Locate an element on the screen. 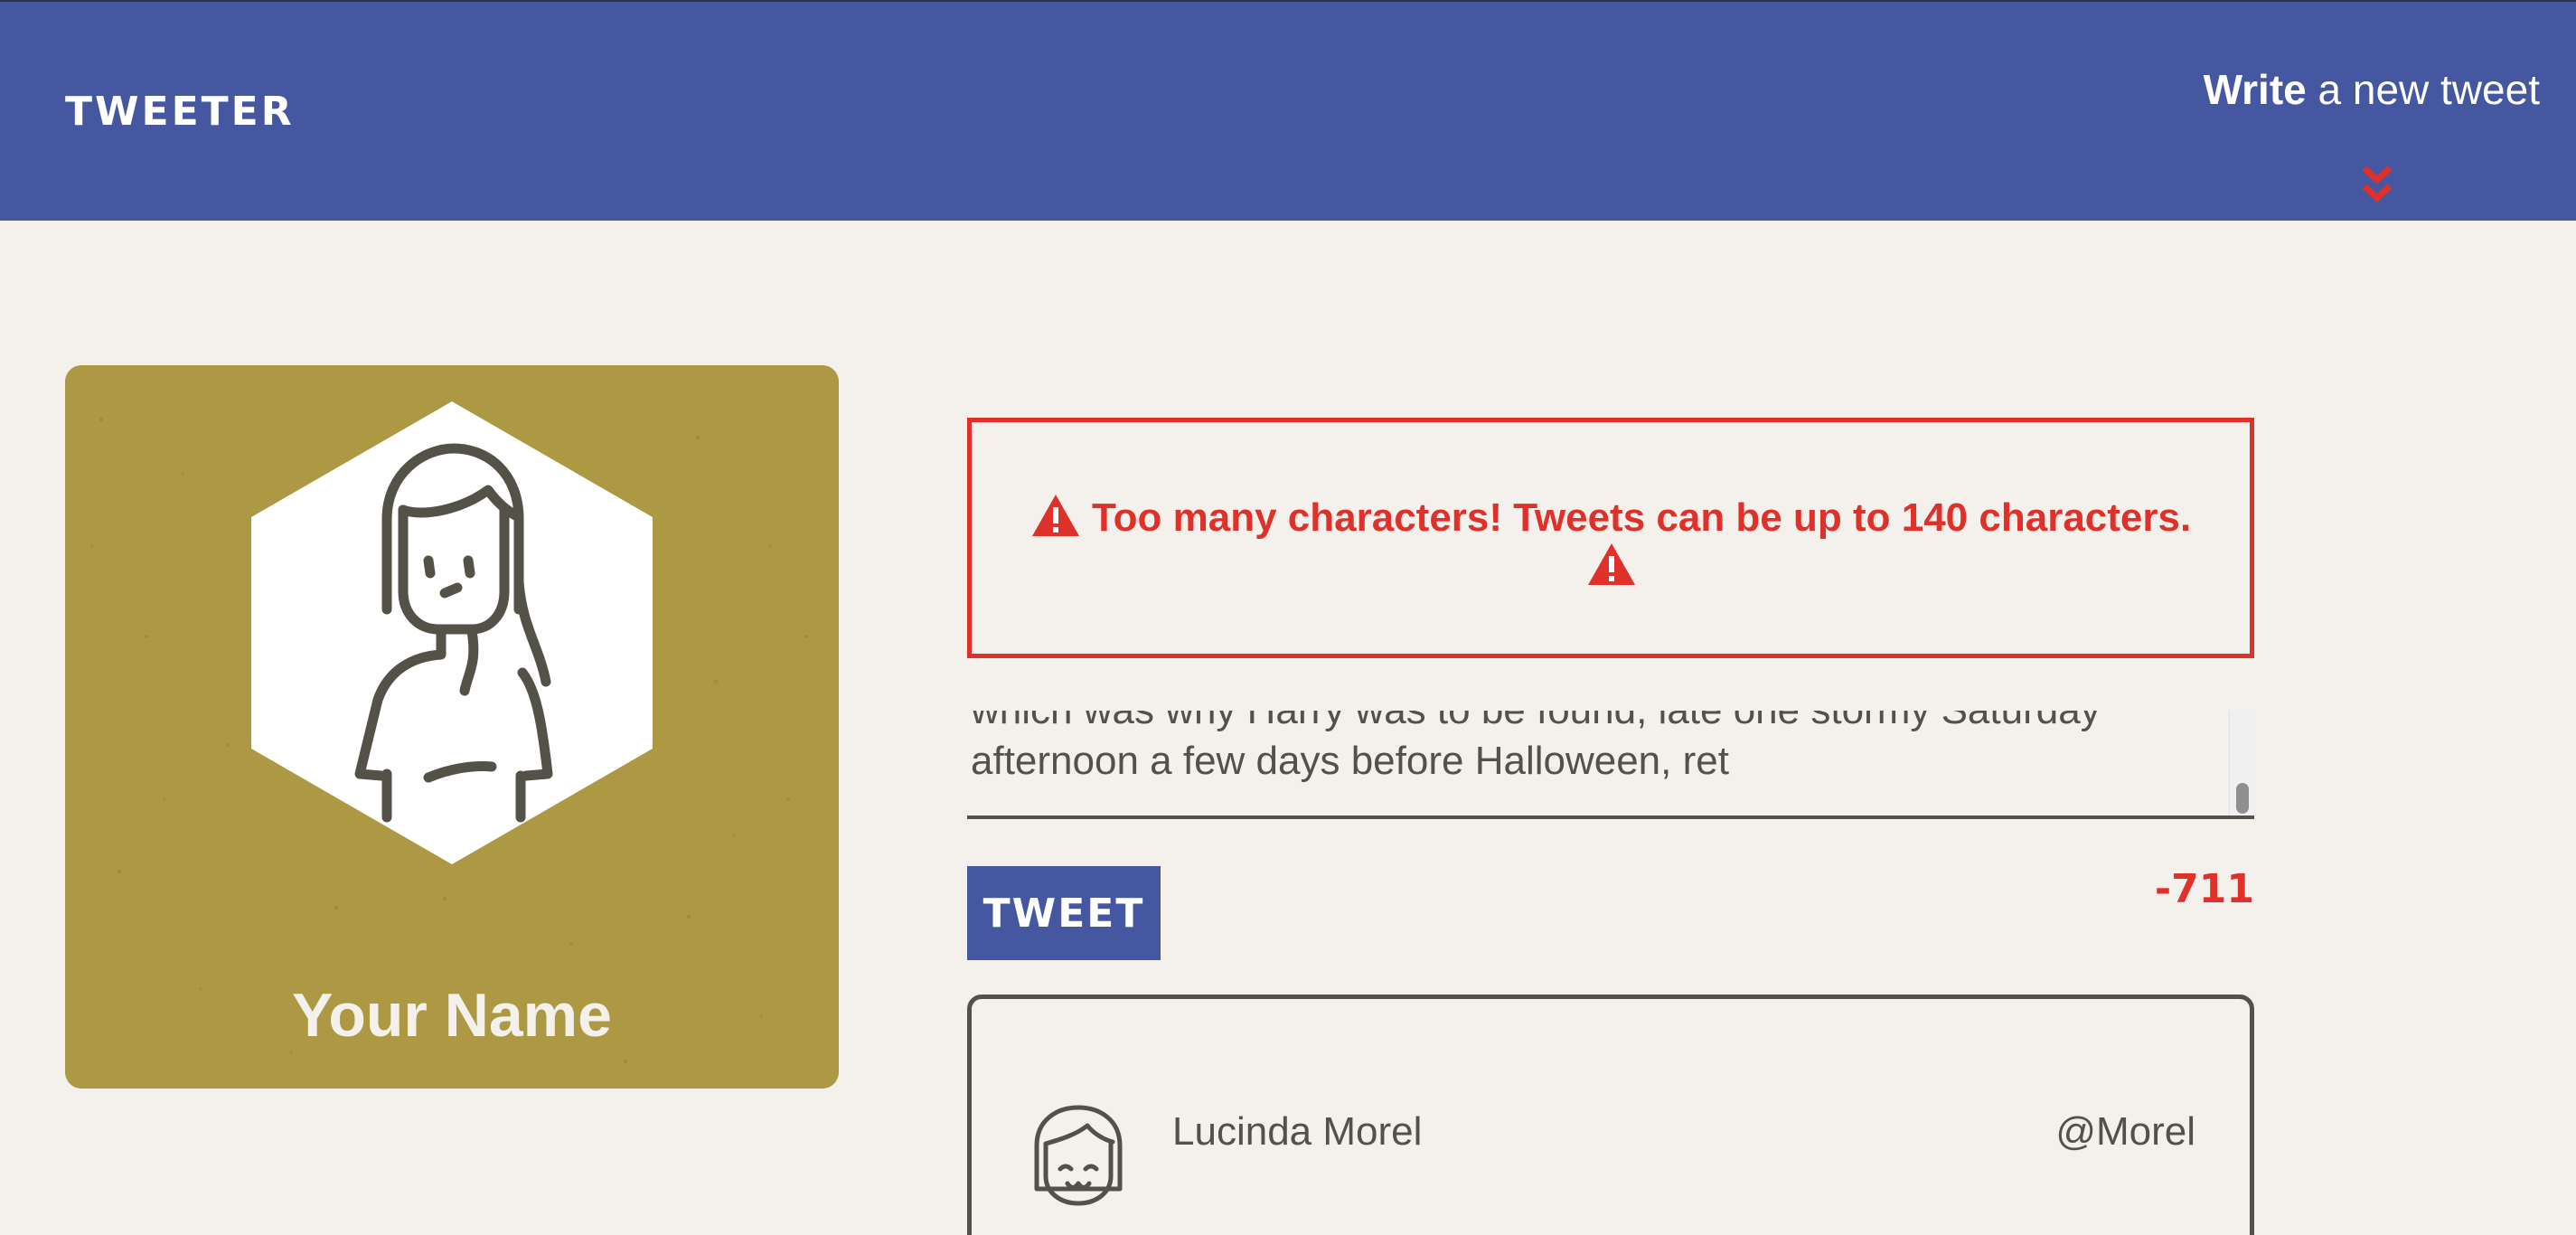  textarea-scrollbar is located at coordinates (2241, 763).